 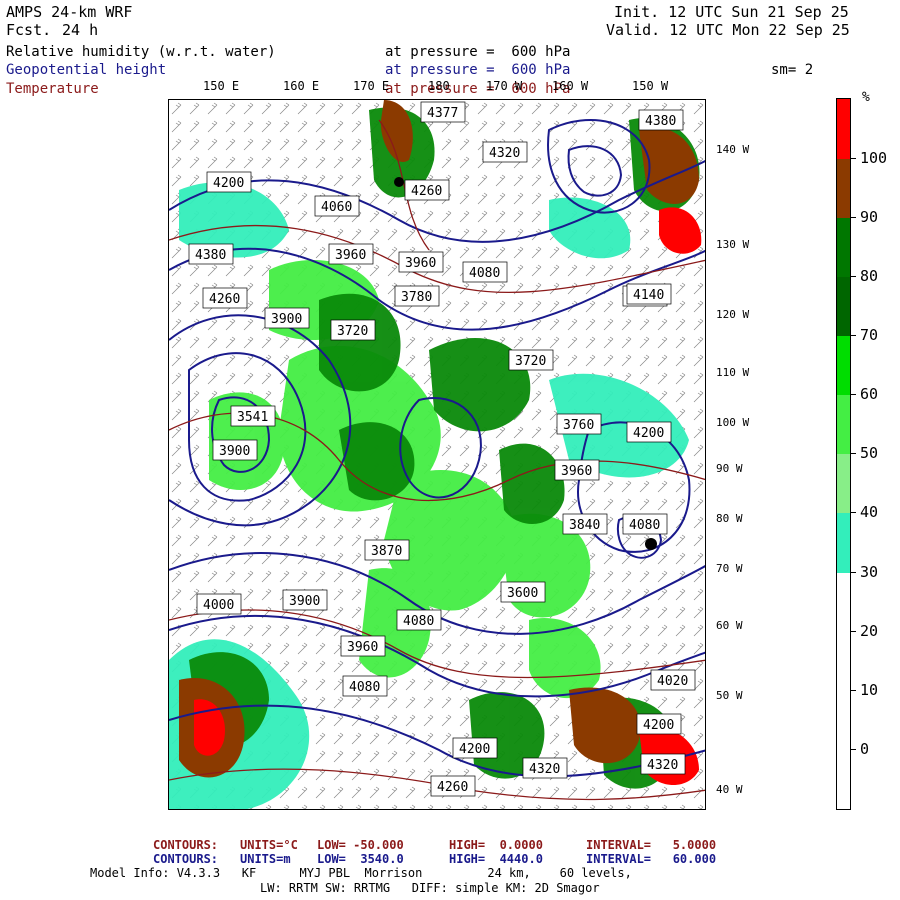 What do you see at coordinates (265, 859) in the screenshot?
I see `height-contour-units: UNITS=m` at bounding box center [265, 859].